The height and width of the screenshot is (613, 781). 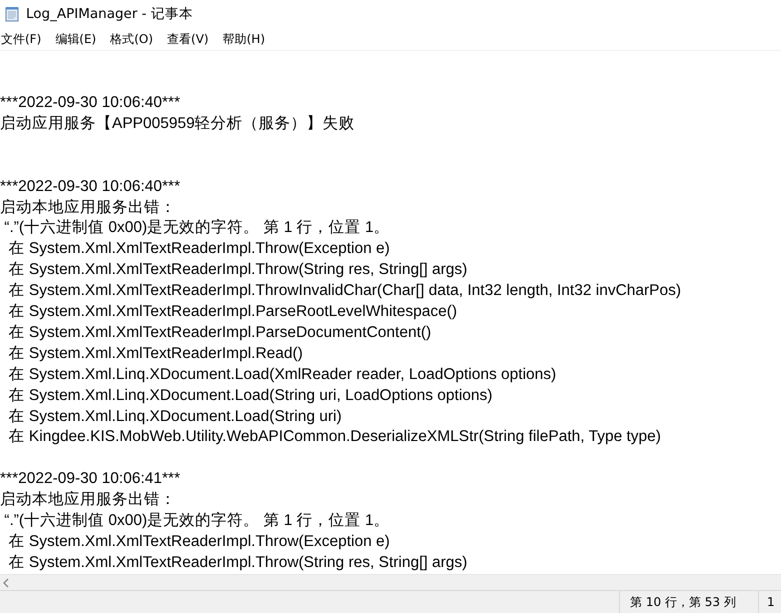 What do you see at coordinates (335, 437) in the screenshot?
I see `log-line: 在 Kingdee.KIS.MobWeb.Utility.WebAPICommon.DeserializeXMLStr(String filePath, Type type)` at bounding box center [335, 437].